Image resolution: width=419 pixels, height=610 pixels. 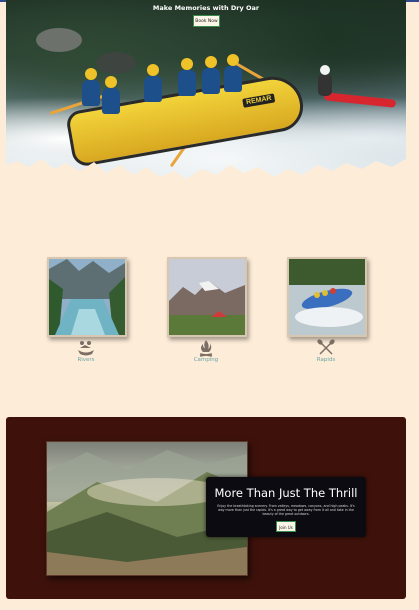 What do you see at coordinates (206, 174) in the screenshot?
I see `hero-torn-edge` at bounding box center [206, 174].